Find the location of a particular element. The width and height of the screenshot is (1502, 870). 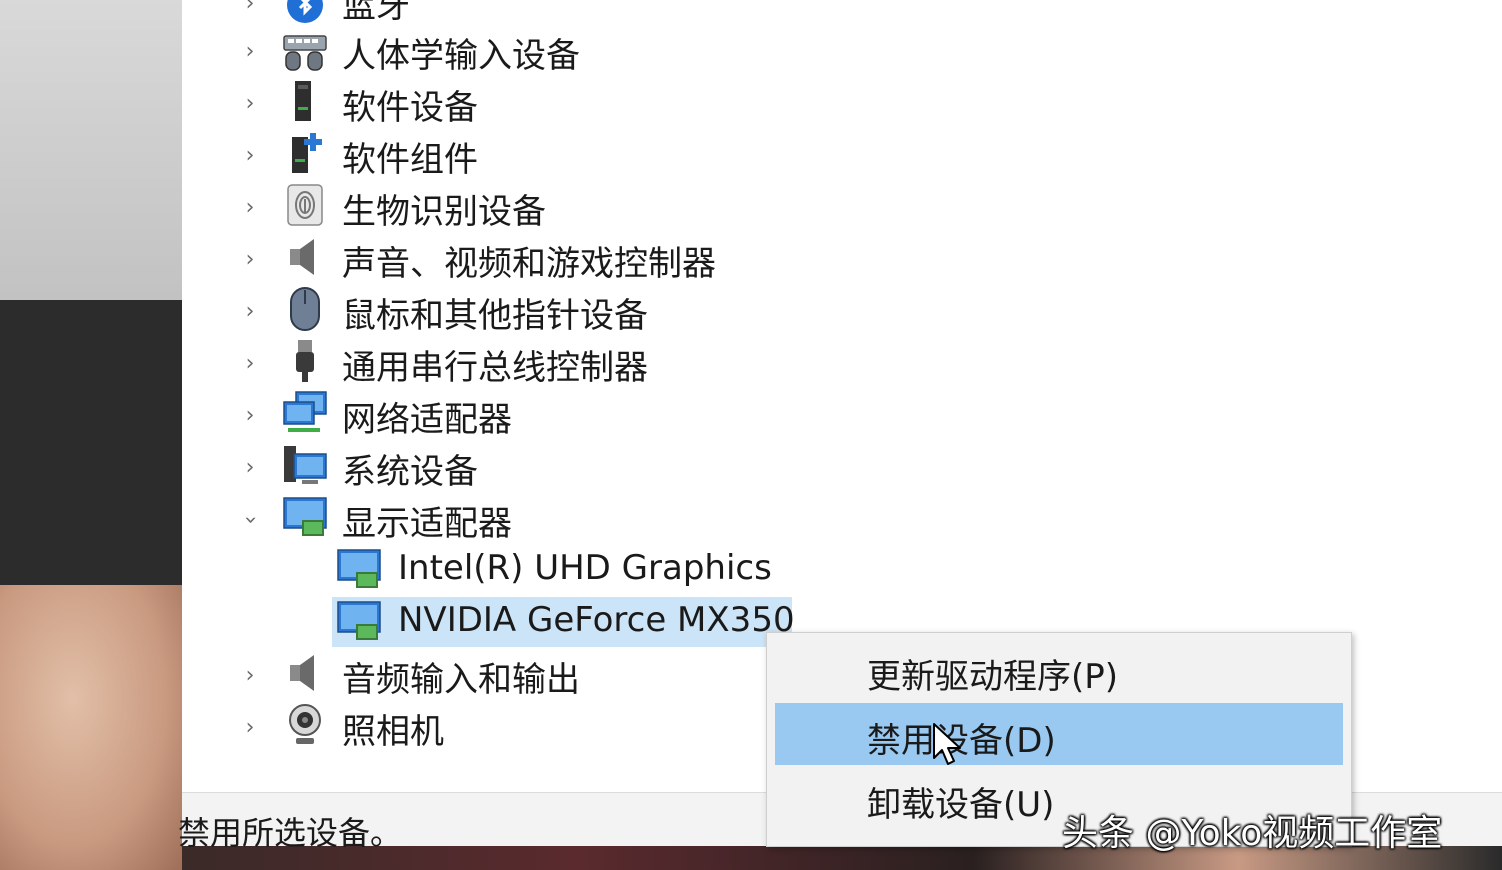

software-component-icon is located at coordinates (305, 153).